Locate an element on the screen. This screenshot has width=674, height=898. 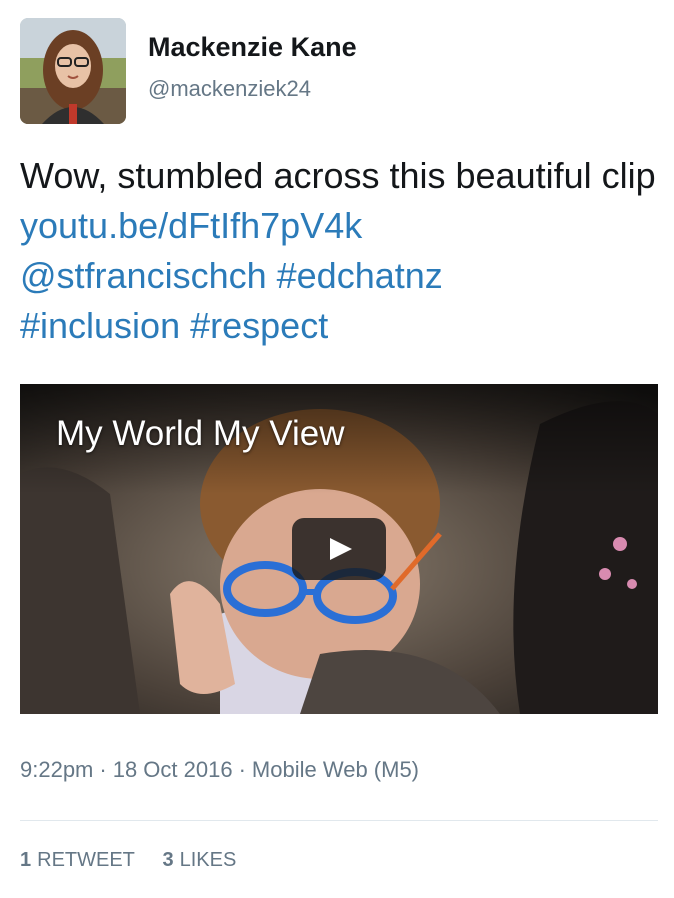
likes-stat: 3 Likes is located at coordinates (199, 860).